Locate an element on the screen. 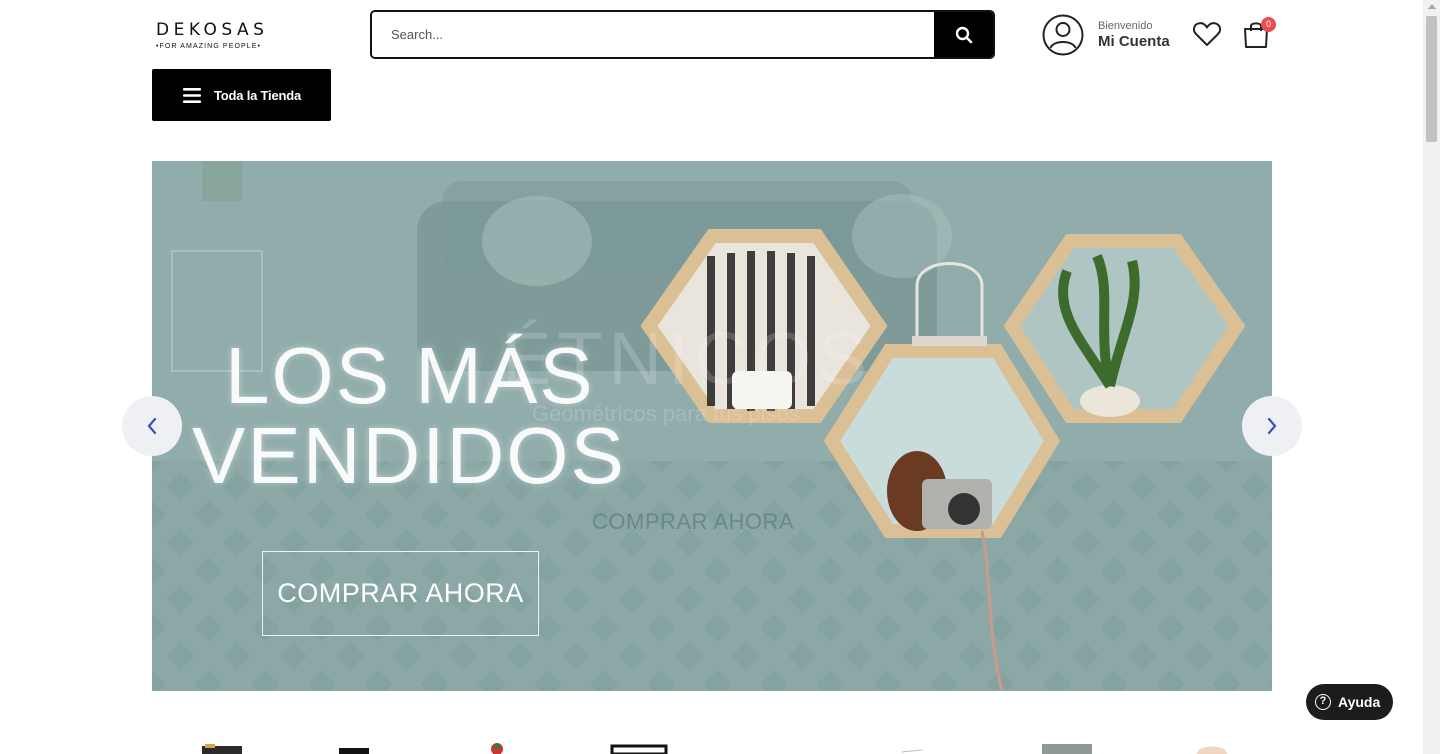  banner-title: LOS MÁS VENDIDOS is located at coordinates (409, 416).